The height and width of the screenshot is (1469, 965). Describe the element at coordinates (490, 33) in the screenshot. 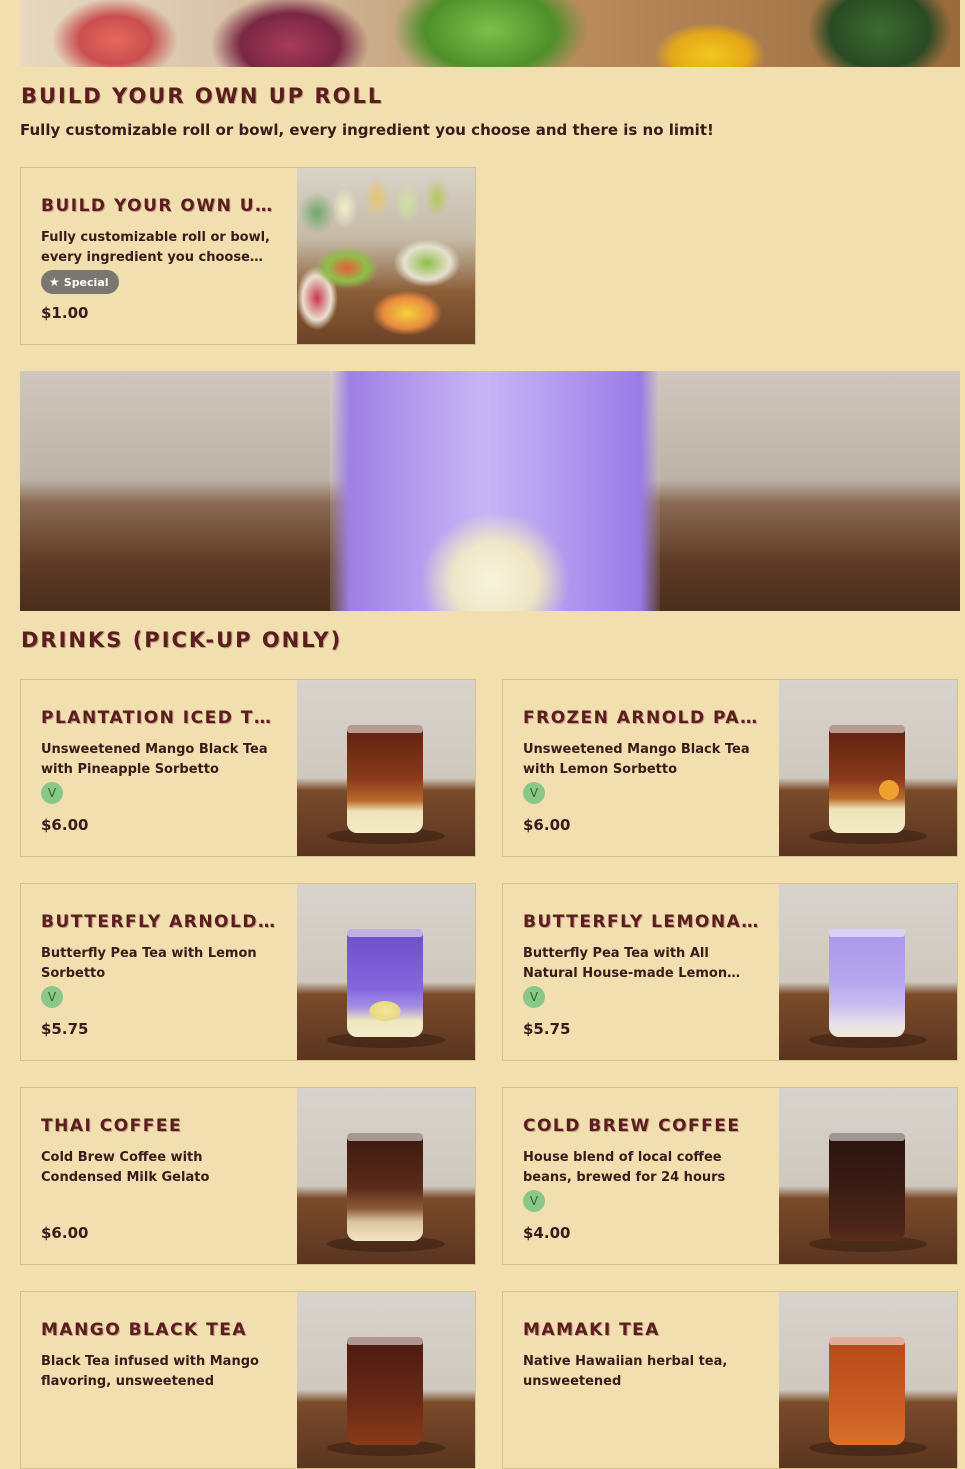

I see `roll-banner-image` at that location.